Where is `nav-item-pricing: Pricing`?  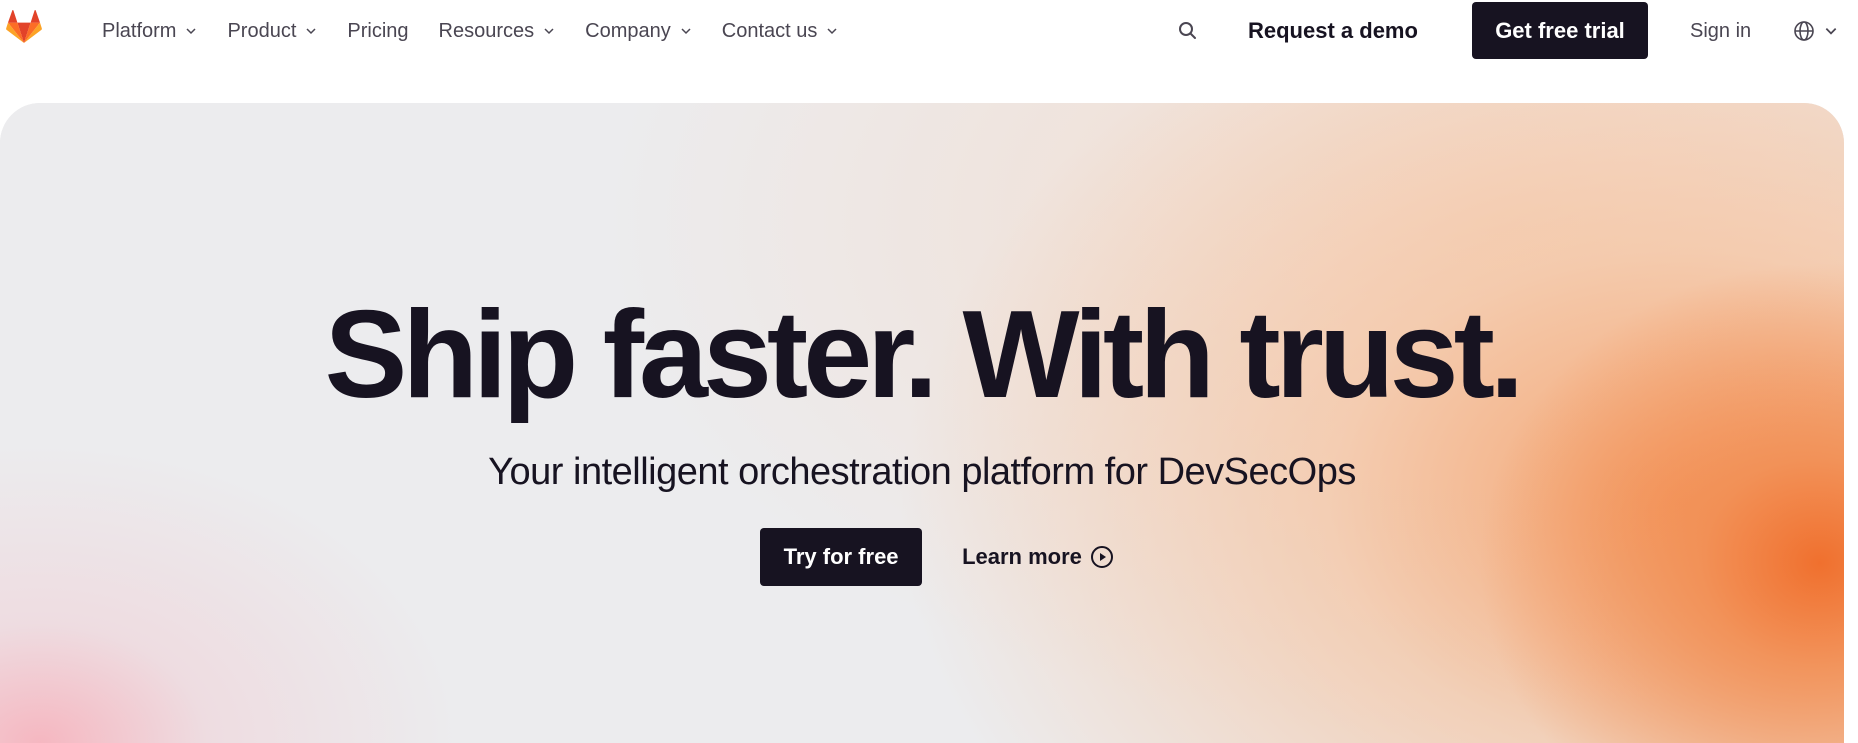 nav-item-pricing: Pricing is located at coordinates (377, 31).